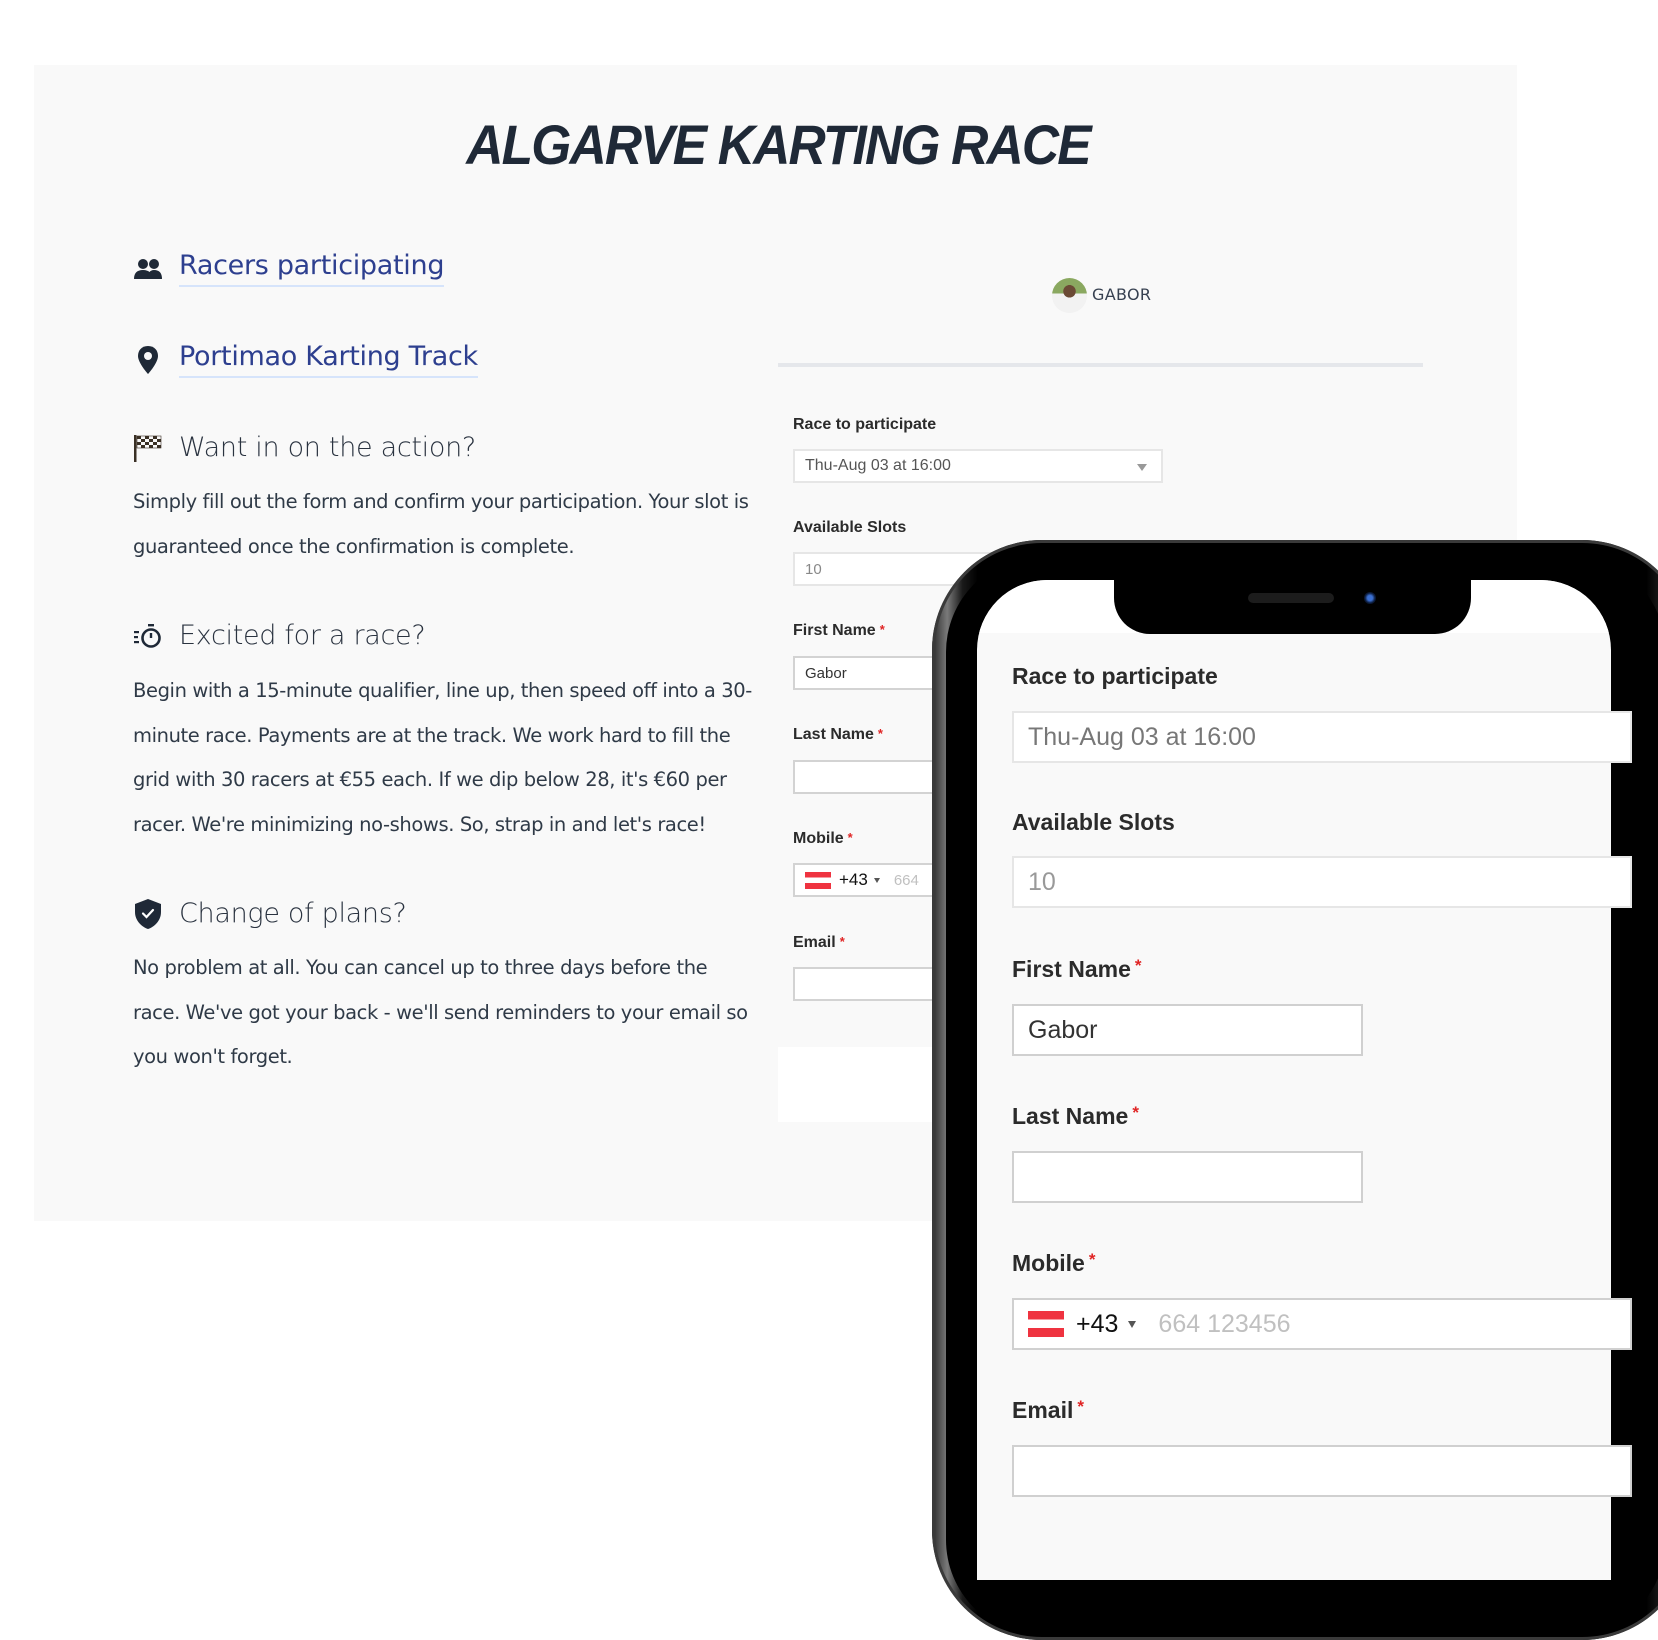  I want to click on mobile-last-name-label: Last Name *, so click(1075, 1116).